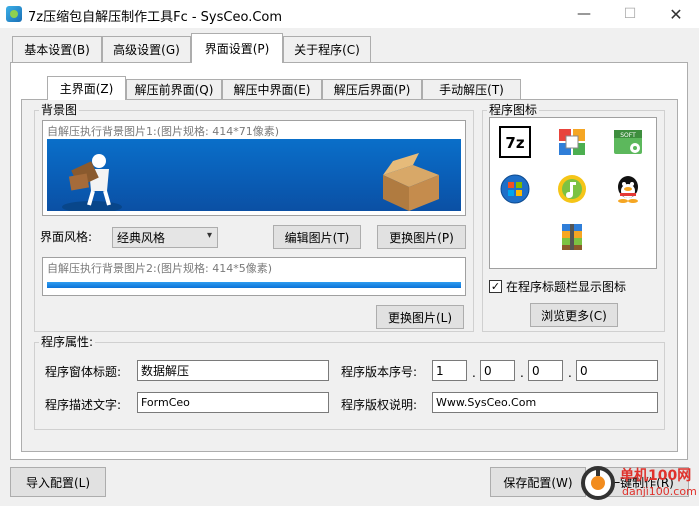  What do you see at coordinates (86, 88) in the screenshot?
I see `subtab-main-interface: 主界面(Z)` at bounding box center [86, 88].